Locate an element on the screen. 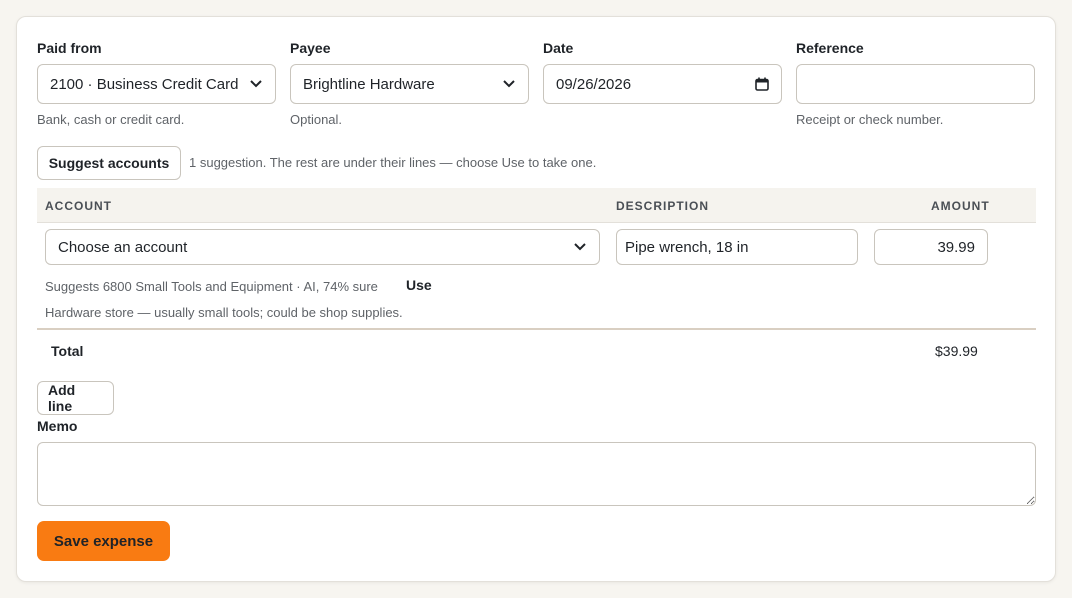  suggest-accounts-button: Suggest accounts is located at coordinates (109, 163).